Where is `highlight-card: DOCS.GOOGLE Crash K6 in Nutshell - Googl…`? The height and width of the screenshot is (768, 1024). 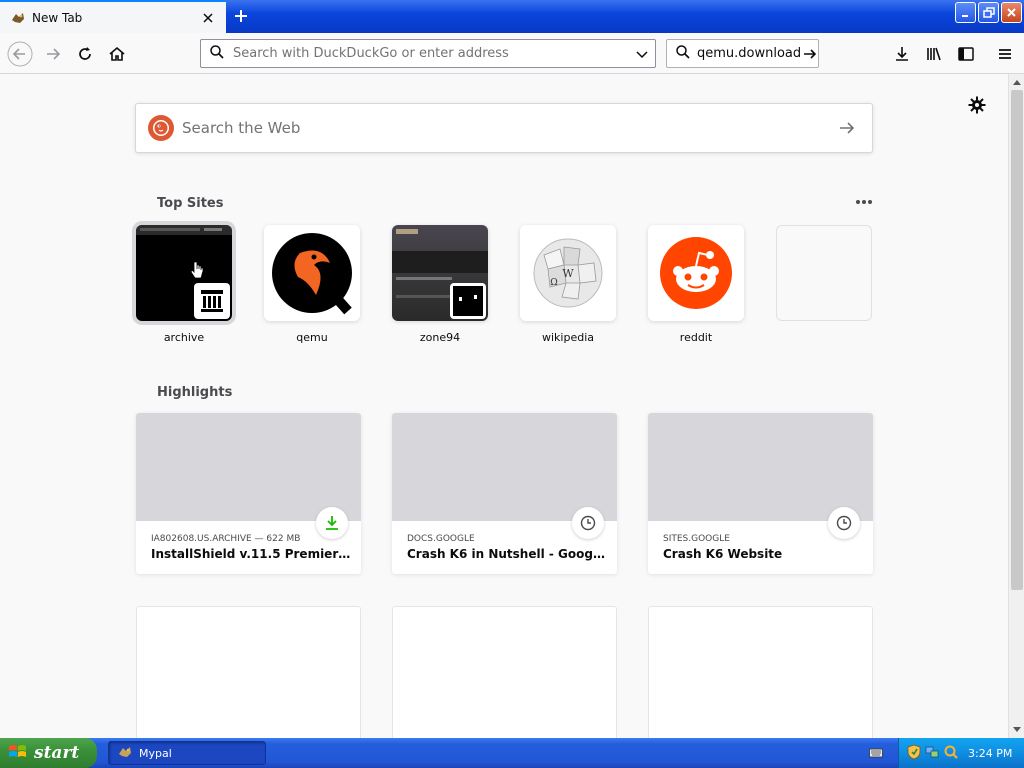
highlight-card: DOCS.GOOGLE Crash K6 in Nutshell - Googl… is located at coordinates (504, 493).